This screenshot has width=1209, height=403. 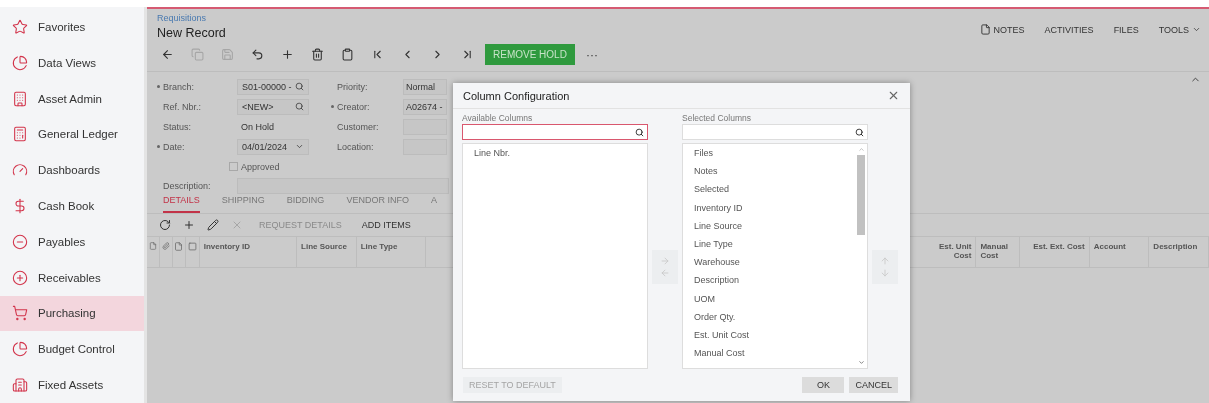 I want to click on list-item: Notes, so click(x=774, y=175).